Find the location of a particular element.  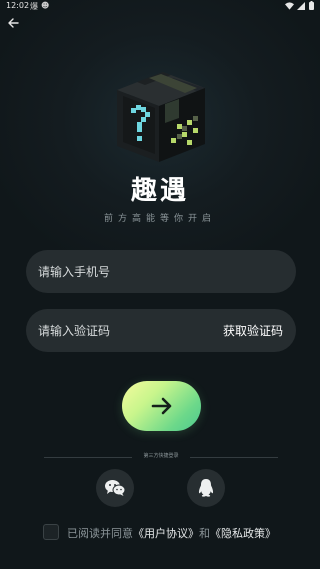

qq-icon is located at coordinates (206, 488).